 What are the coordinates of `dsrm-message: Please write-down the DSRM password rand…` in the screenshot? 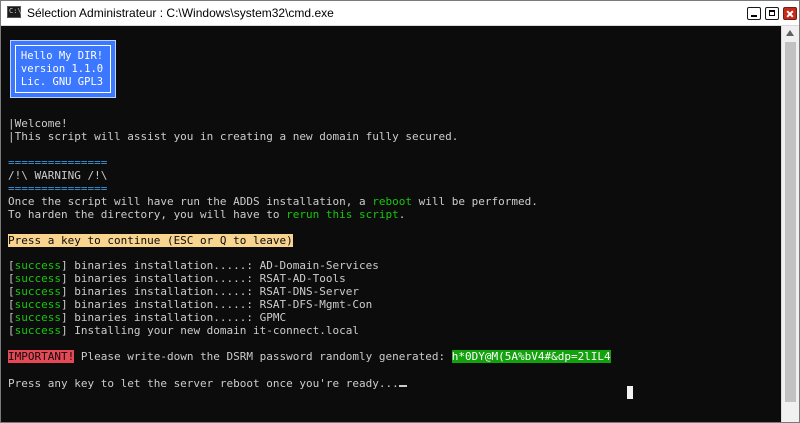 It's located at (263, 356).